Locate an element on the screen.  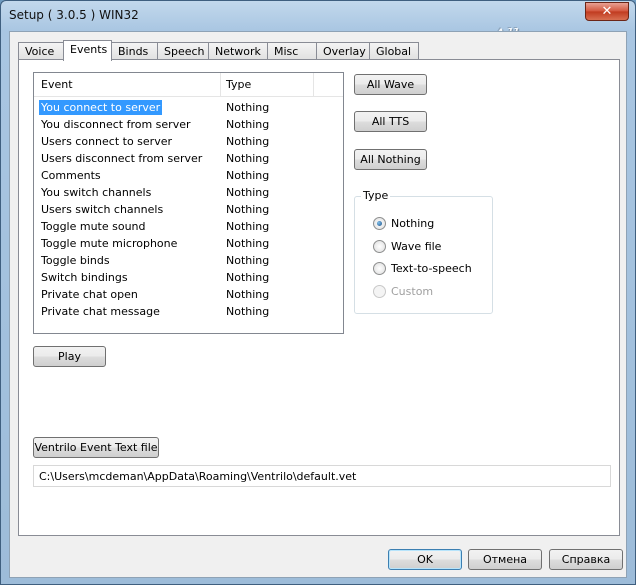
radio-label: Custom is located at coordinates (412, 291).